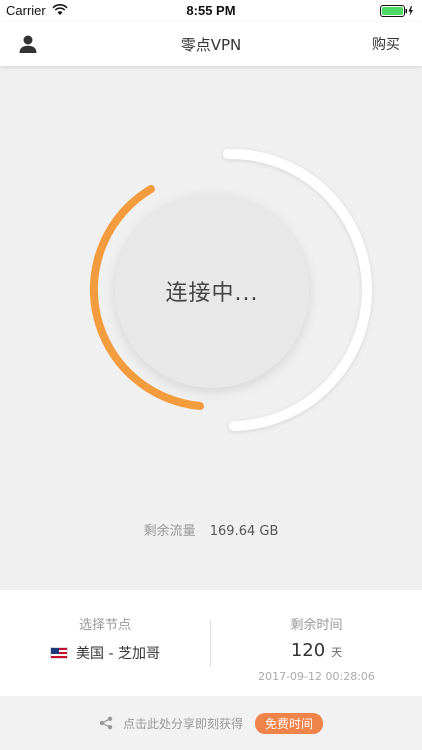 The image size is (422, 750). Describe the element at coordinates (183, 724) in the screenshot. I see `share-text: 点击此处分享即刻获得` at that location.